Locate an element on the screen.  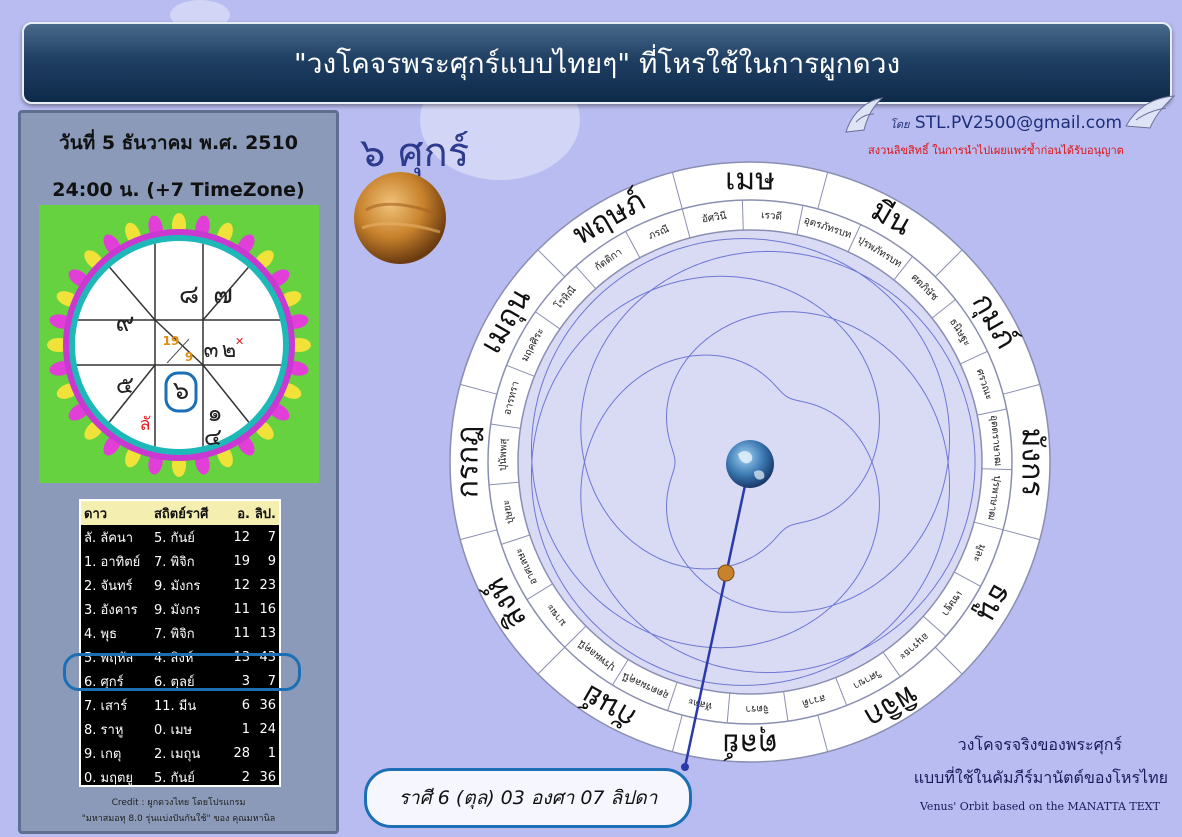
table-row: 2. จันทร์ 9. มังกร 12 23 is located at coordinates (180, 585).